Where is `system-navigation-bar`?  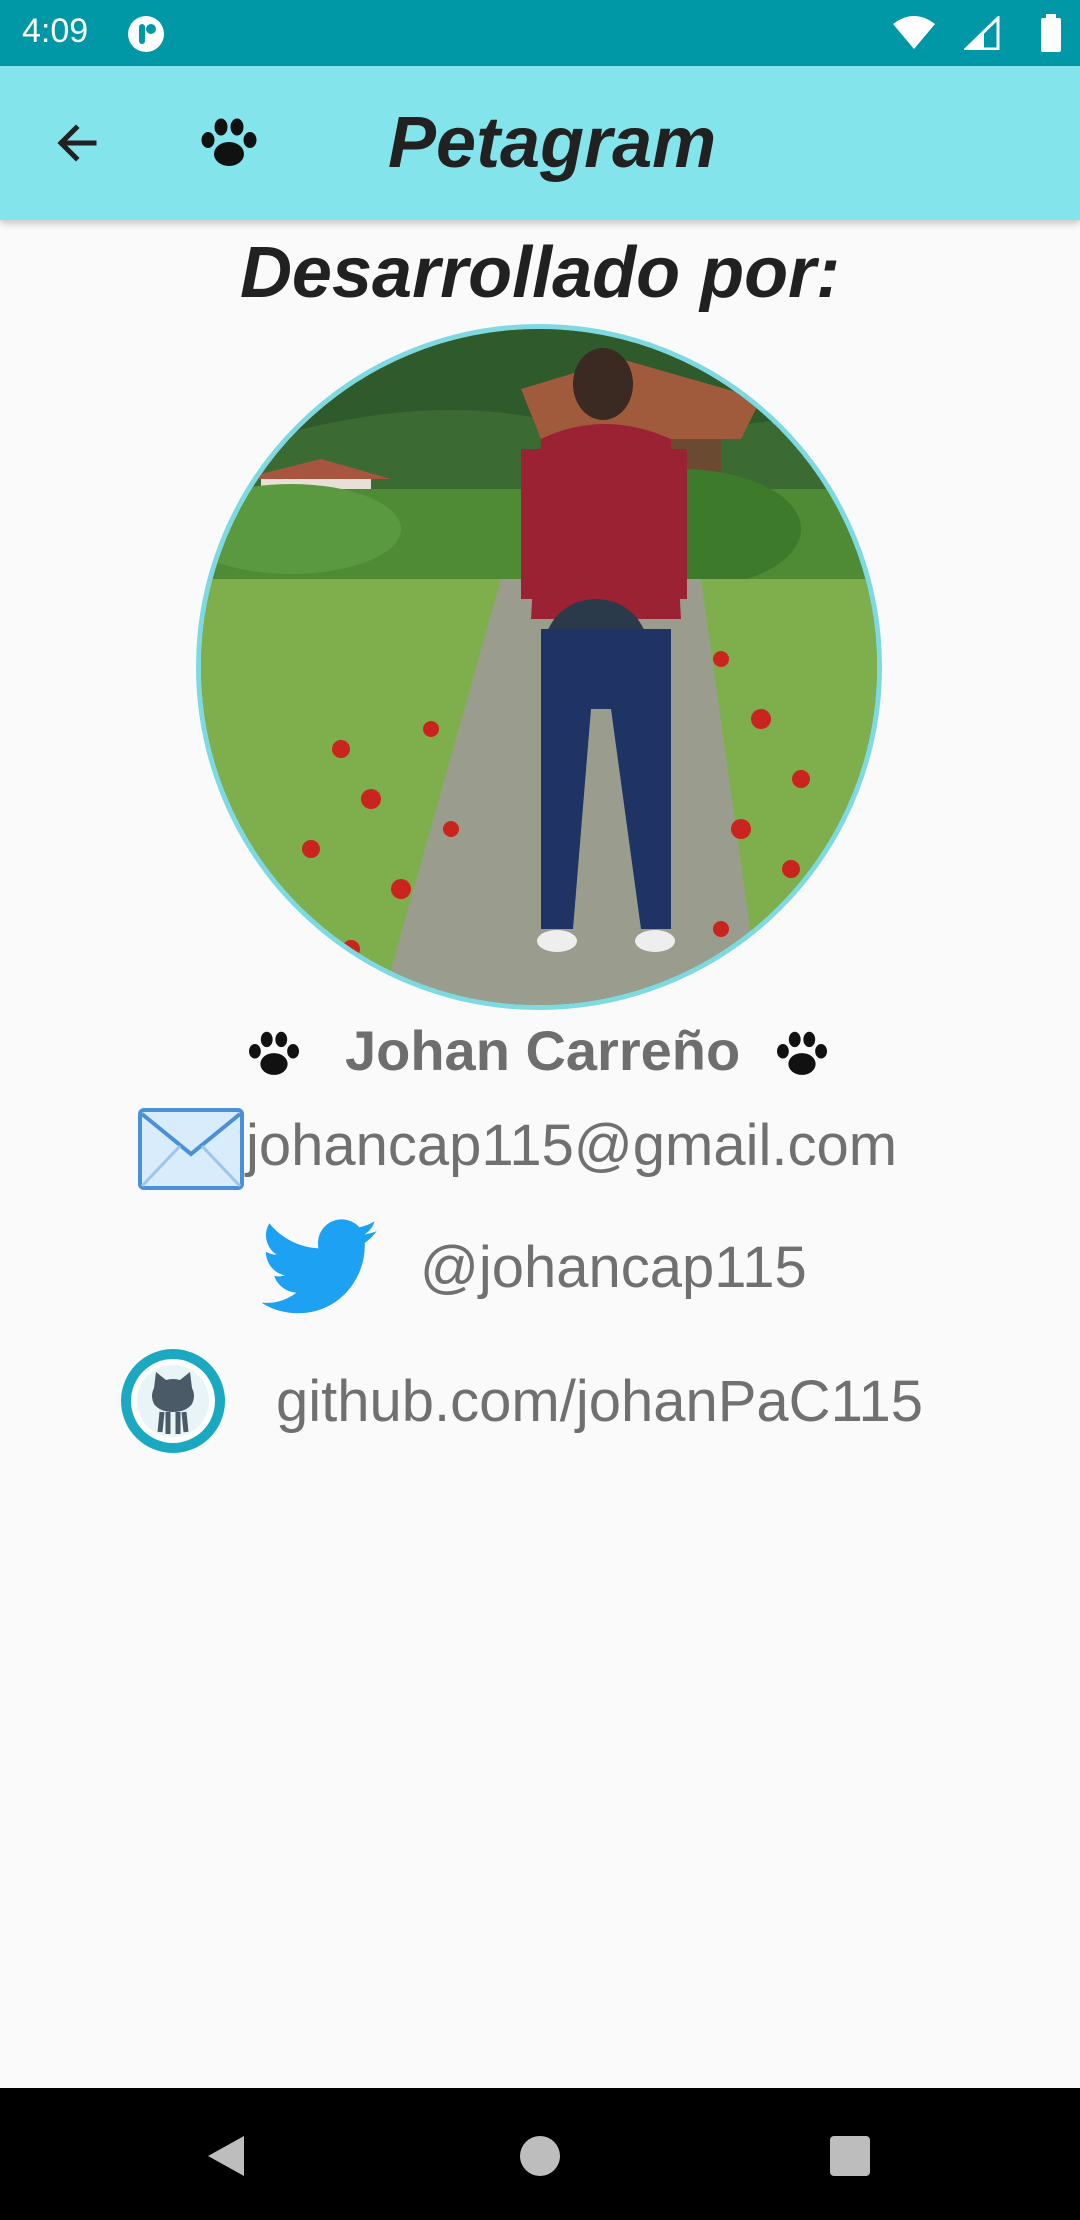 system-navigation-bar is located at coordinates (540, 2154).